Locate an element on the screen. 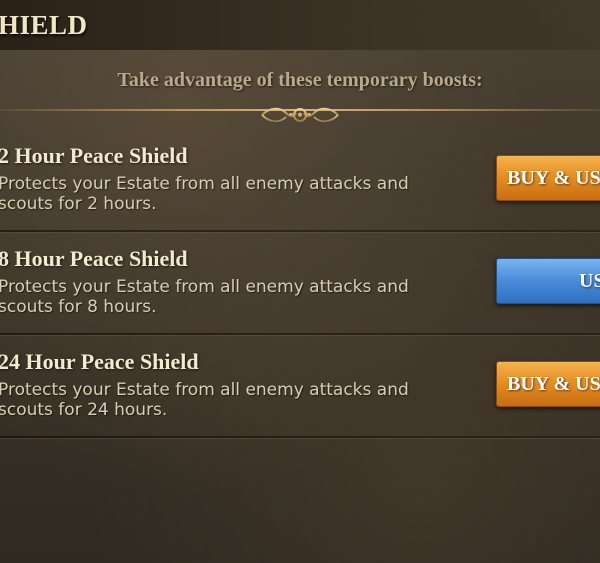  item-title: 2 Hour Peace Shield is located at coordinates (94, 155).